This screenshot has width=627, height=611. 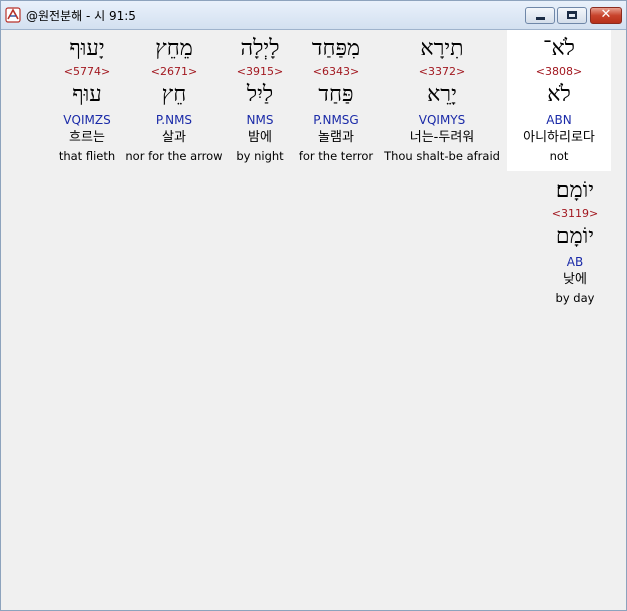 What do you see at coordinates (442, 137) in the screenshot?
I see `korean-gloss: 너는-두려워` at bounding box center [442, 137].